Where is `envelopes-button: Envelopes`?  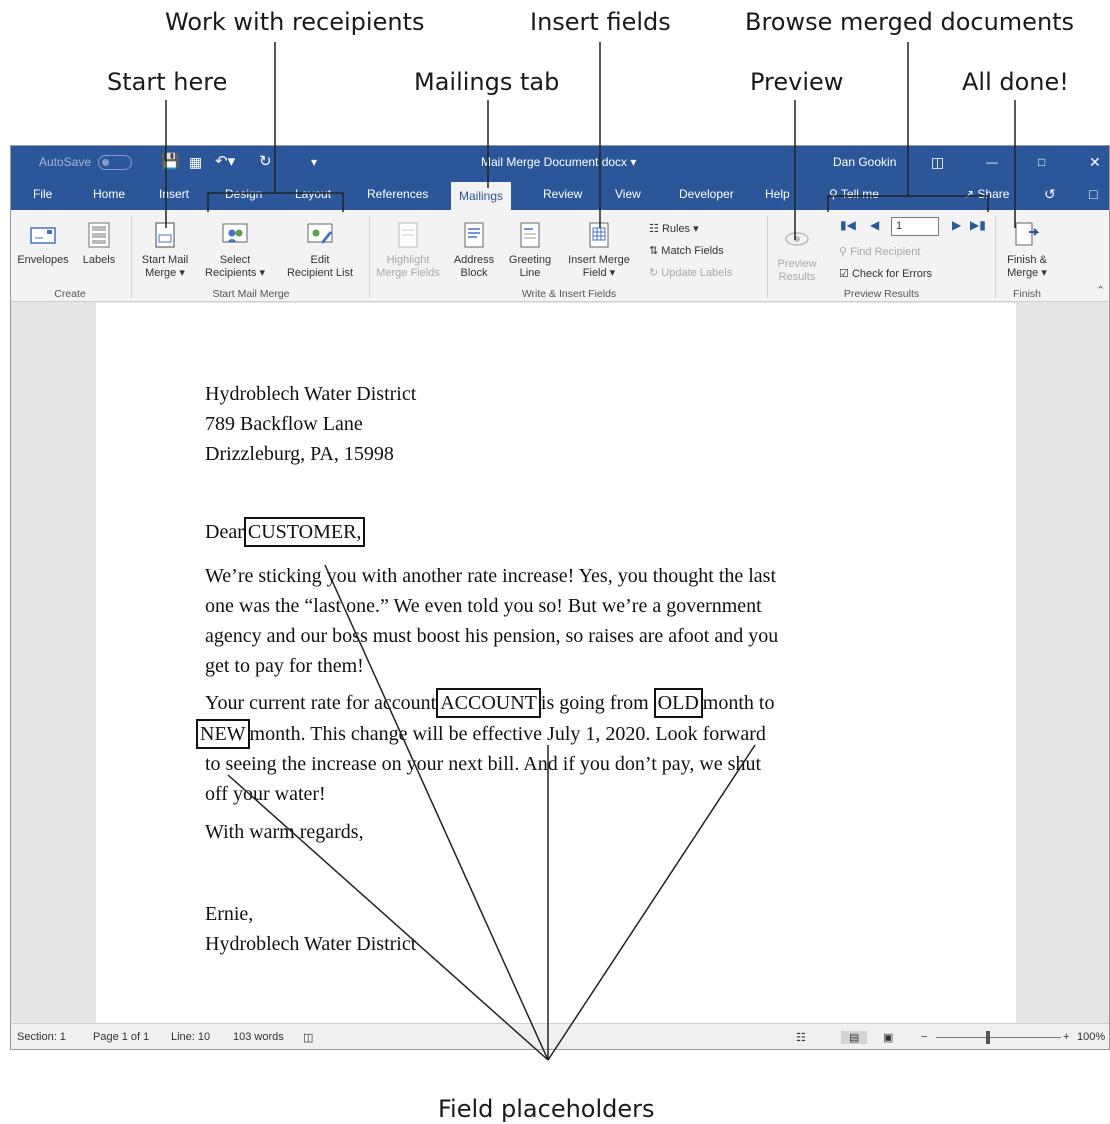
envelopes-button: Envelopes is located at coordinates (43, 243).